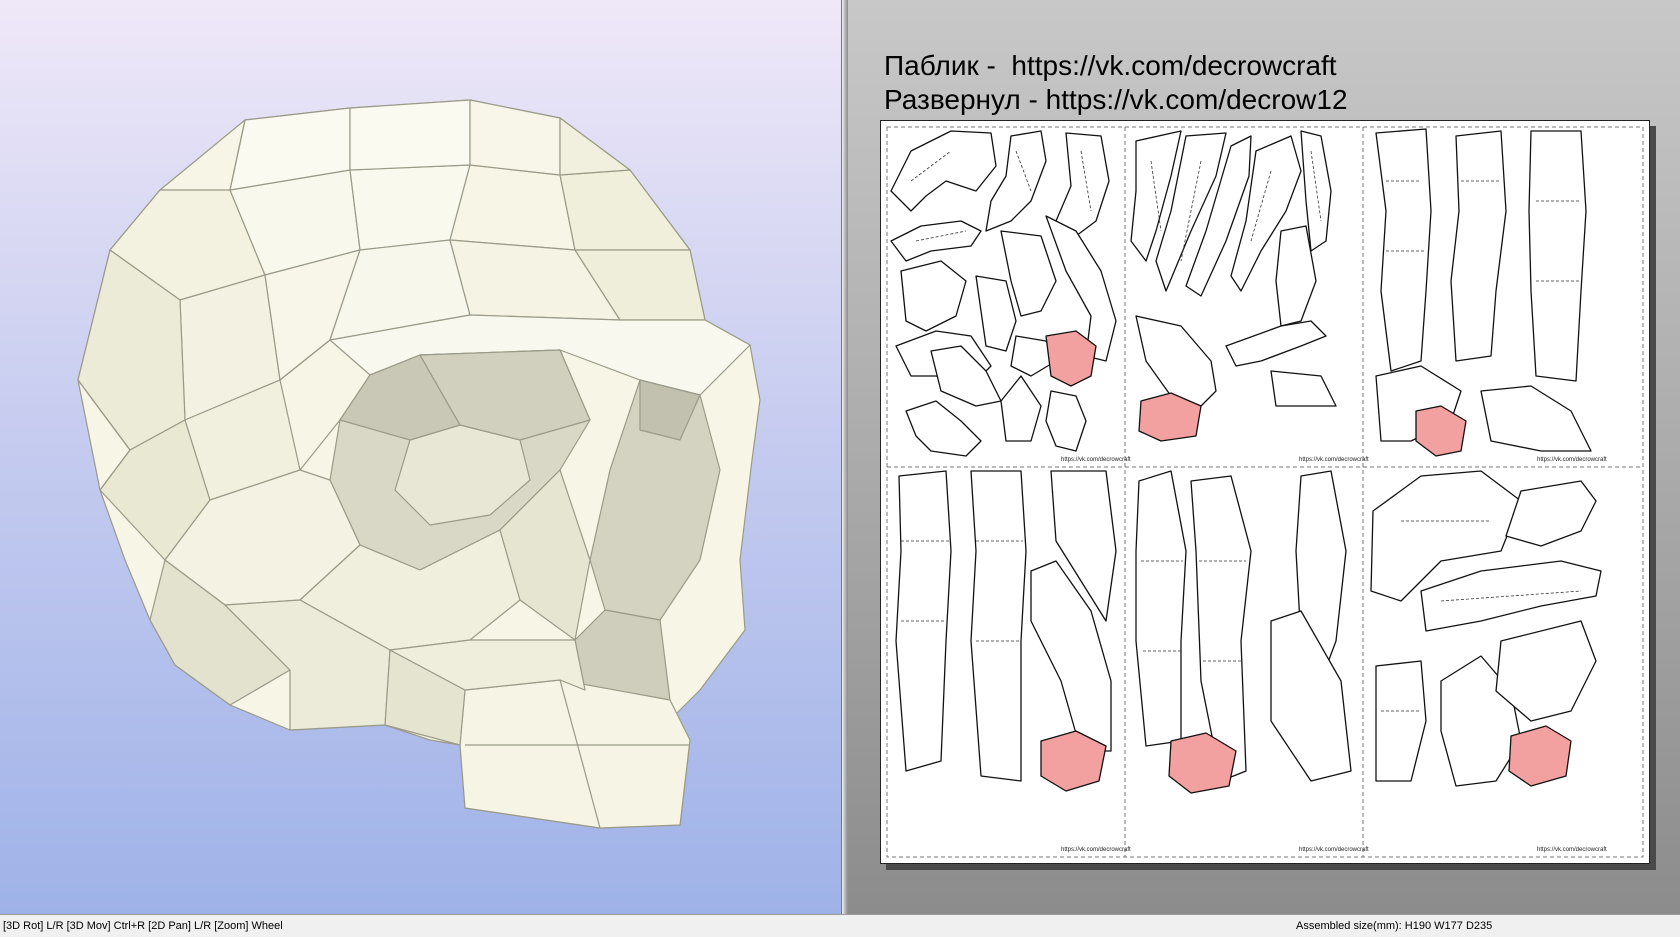 The image size is (1680, 937). I want to click on pane-splitter, so click(844, 457).